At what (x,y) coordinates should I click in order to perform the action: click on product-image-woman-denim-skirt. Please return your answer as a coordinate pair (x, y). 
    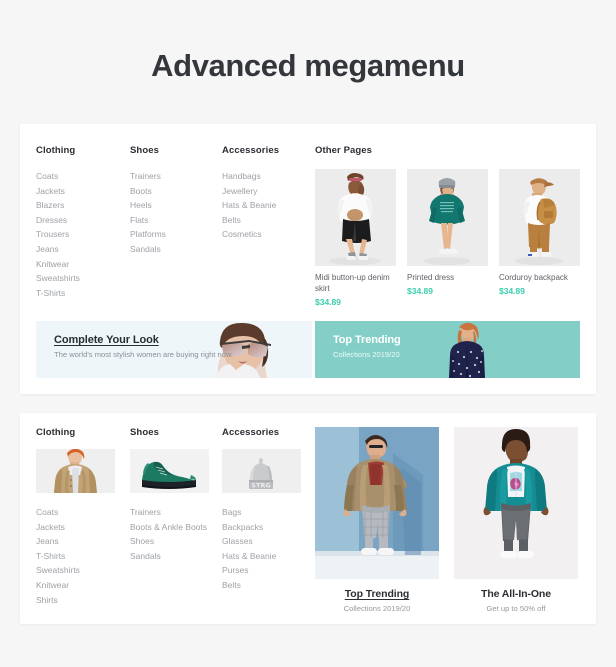
    Looking at the image, I should click on (355, 217).